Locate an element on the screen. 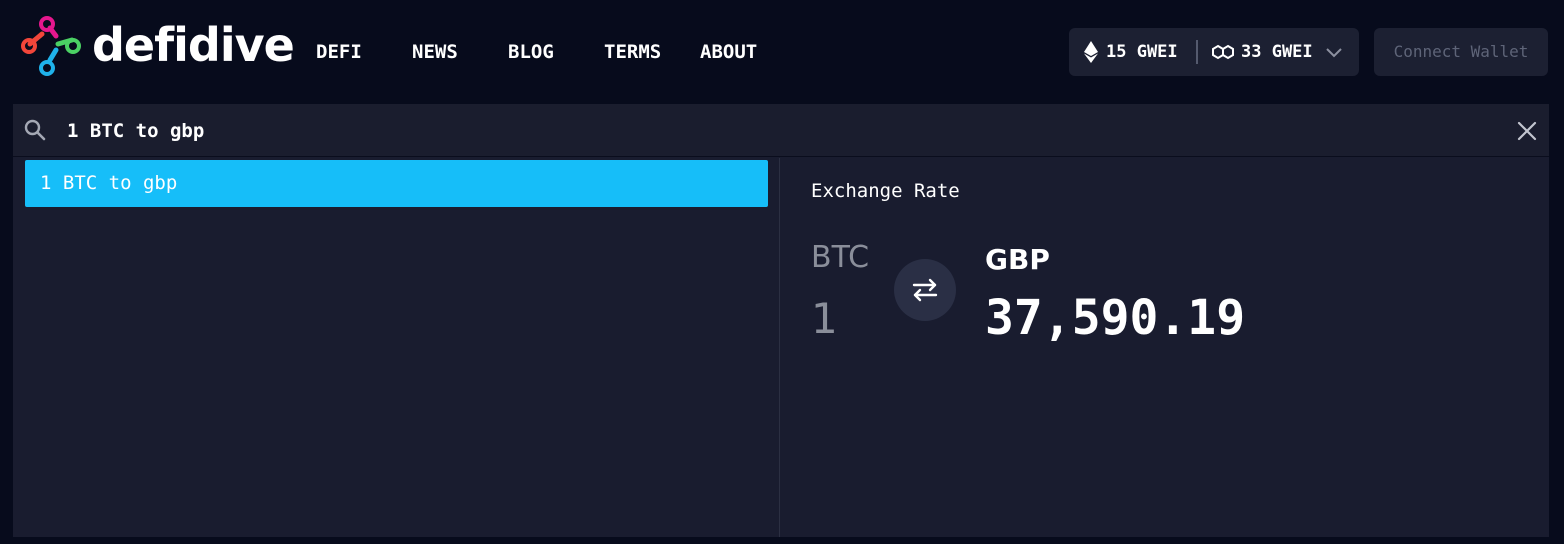 This screenshot has width=1564, height=544. nav-news: NEWS is located at coordinates (435, 52).